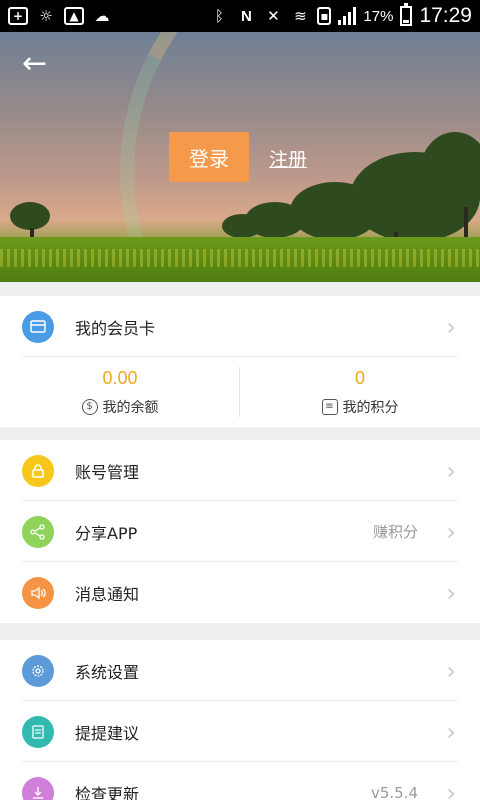 Image resolution: width=480 pixels, height=800 pixels. Describe the element at coordinates (240, 731) in the screenshot. I see `menu-item-feedback: 提提建议 ›` at that location.